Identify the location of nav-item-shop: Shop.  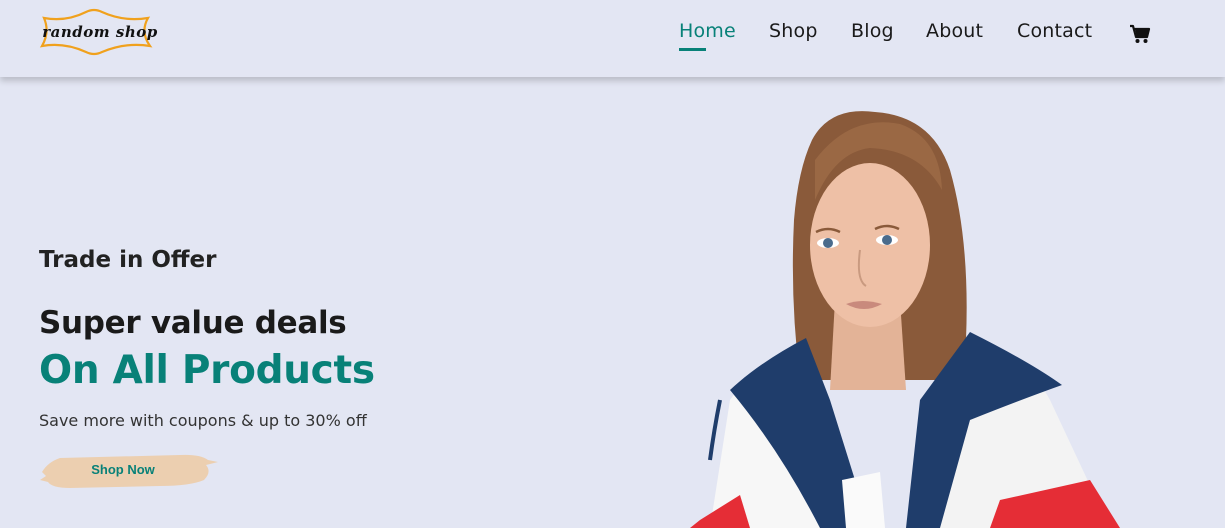
(793, 34).